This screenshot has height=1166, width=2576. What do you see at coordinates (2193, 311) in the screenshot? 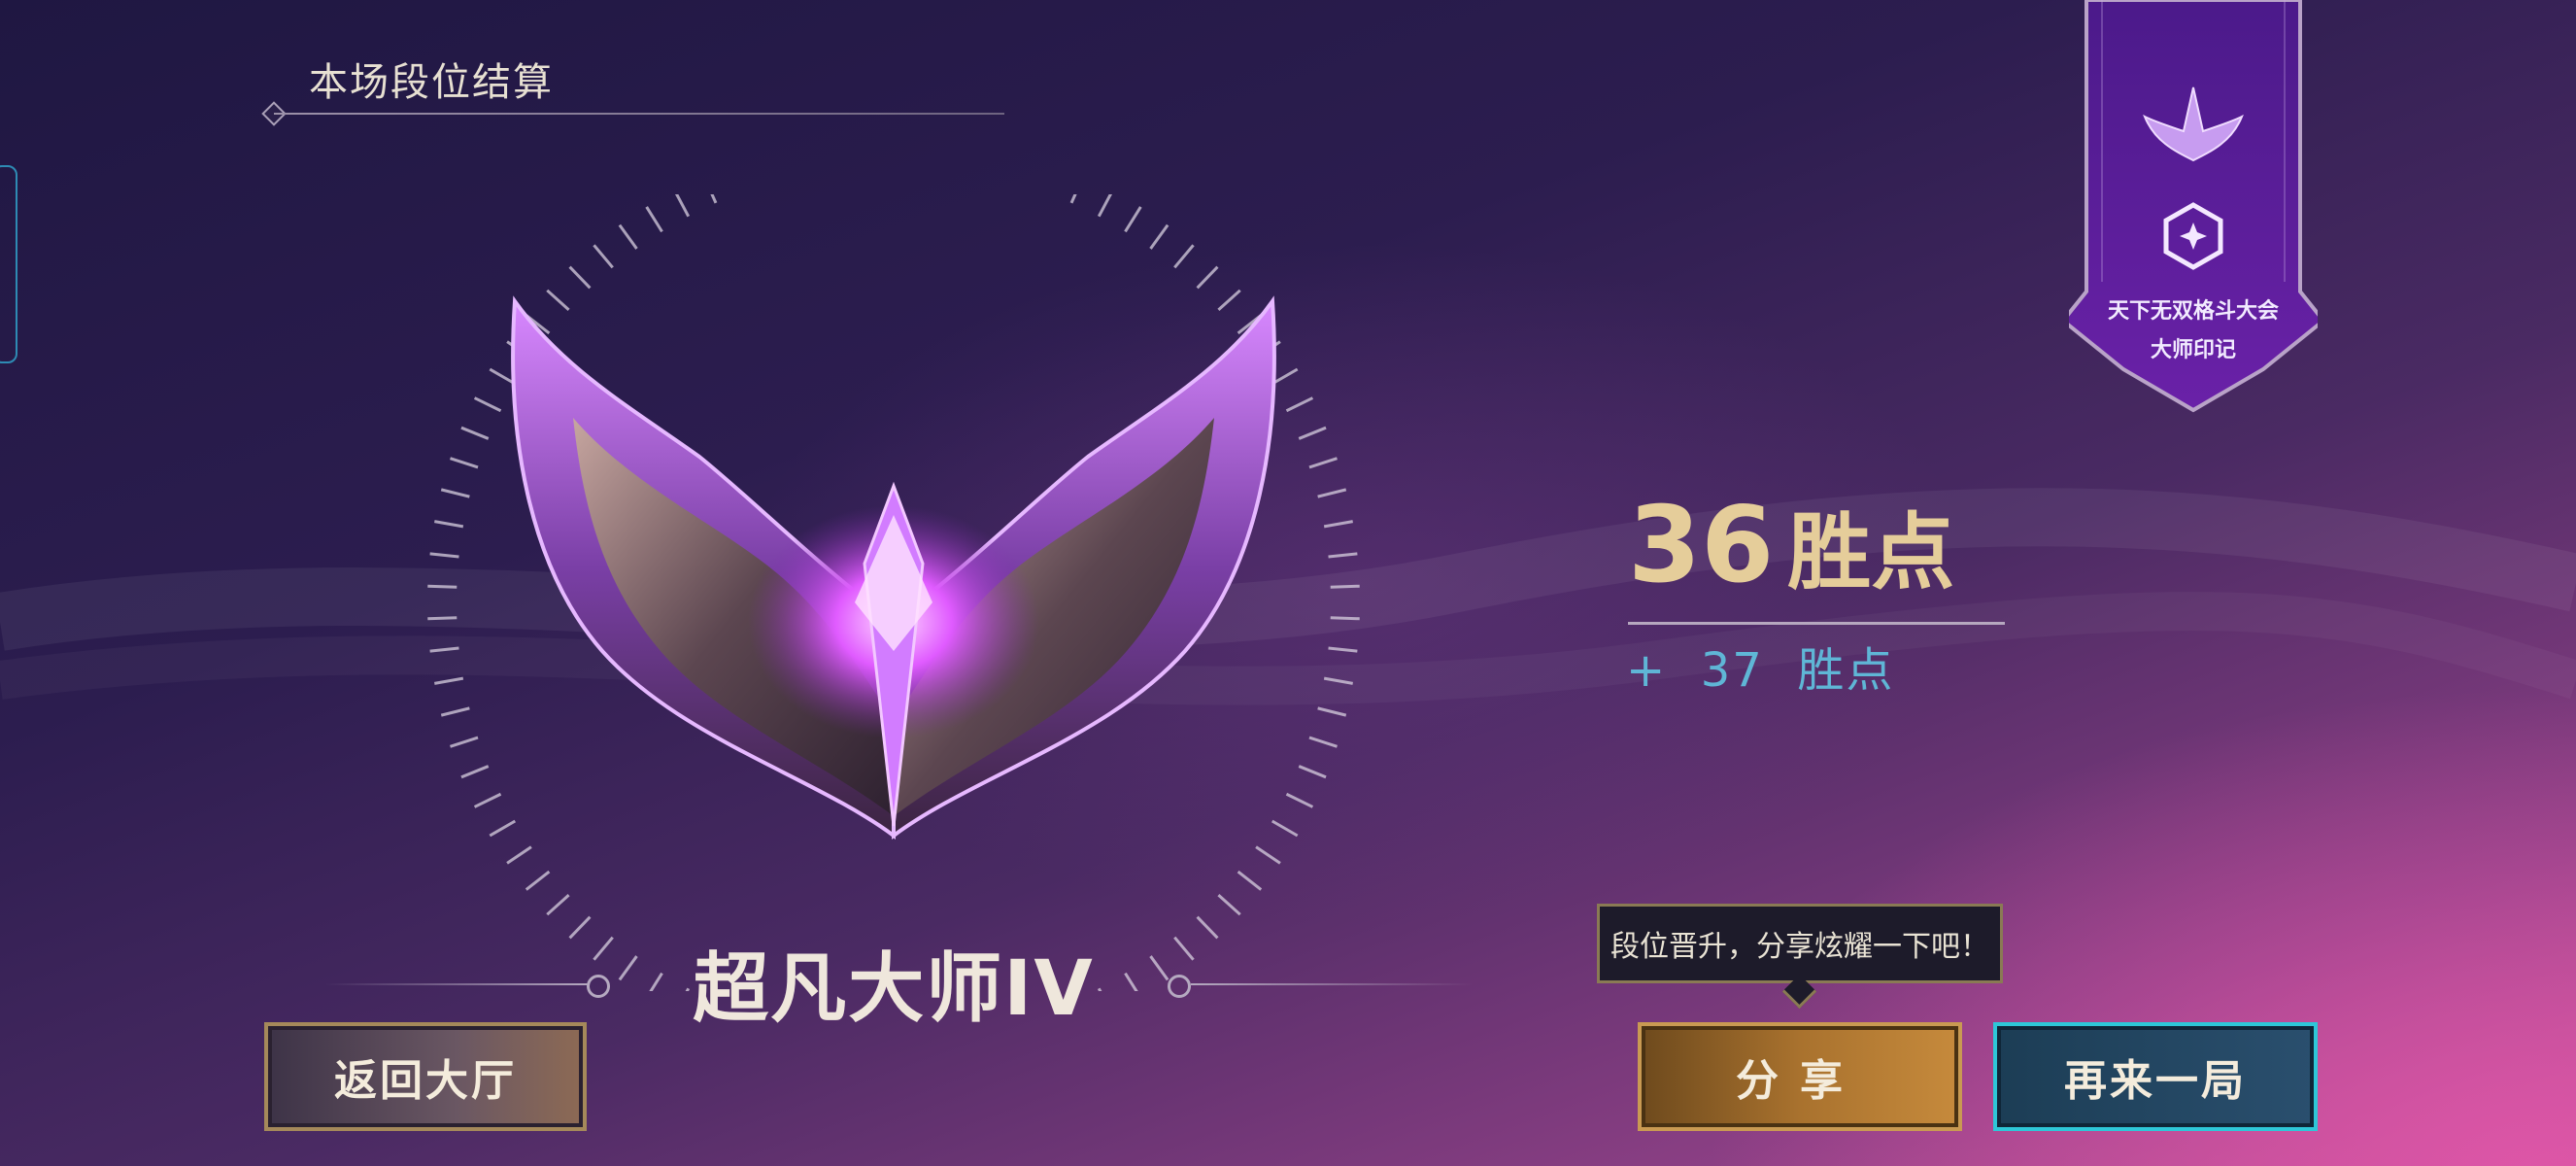
I see `banner-title: 天下无双格斗大会` at bounding box center [2193, 311].